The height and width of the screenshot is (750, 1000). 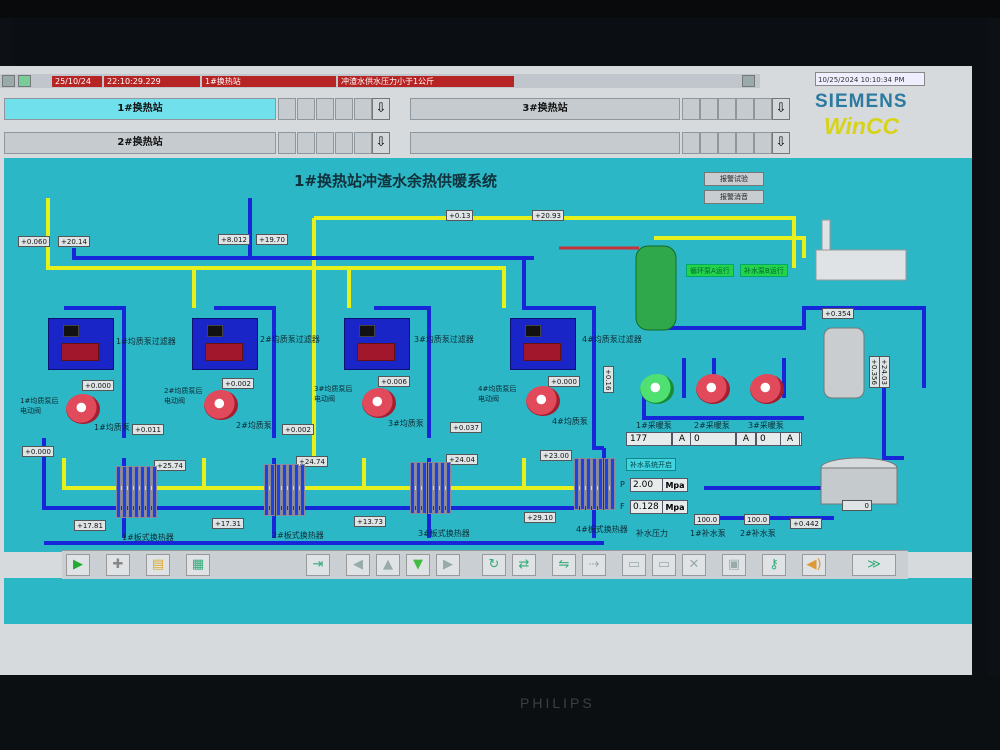 What do you see at coordinates (713, 389) in the screenshot?
I see `heating-pump-2-icon` at bounding box center [713, 389].